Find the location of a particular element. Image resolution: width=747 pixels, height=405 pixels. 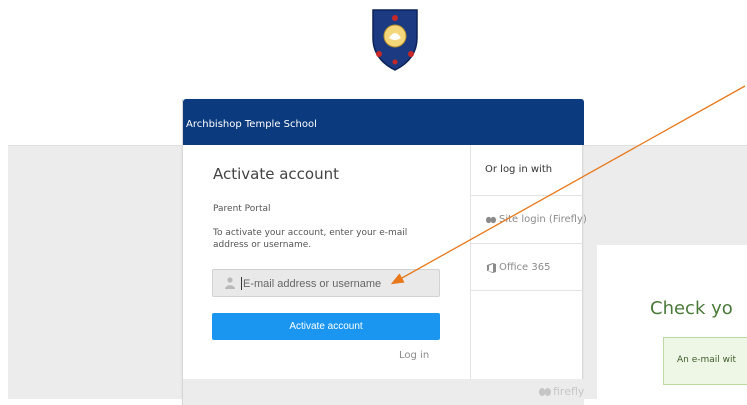

user-icon is located at coordinates (230, 283).